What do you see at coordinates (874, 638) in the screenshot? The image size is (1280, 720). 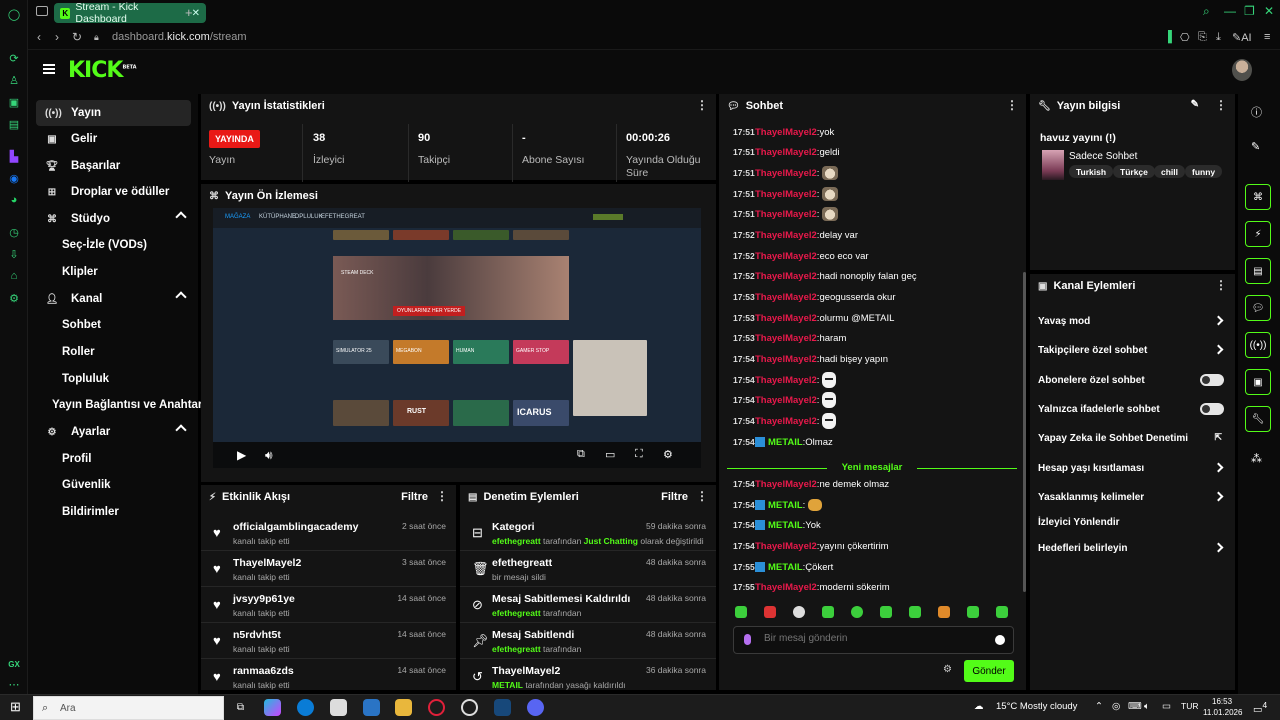 I see `chat-input` at bounding box center [874, 638].